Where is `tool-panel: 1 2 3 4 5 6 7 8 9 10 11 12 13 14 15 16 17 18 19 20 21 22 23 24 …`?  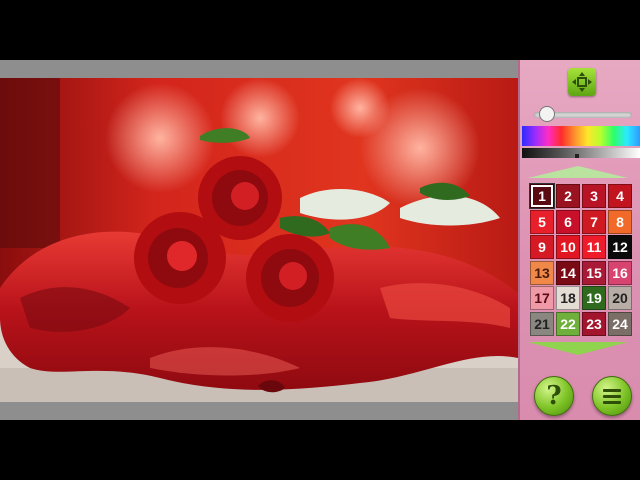
tool-panel: 1 2 3 4 5 6 7 8 9 10 11 12 13 14 15 16 17 18 19 20 21 22 23 24 … is located at coordinates (579, 240).